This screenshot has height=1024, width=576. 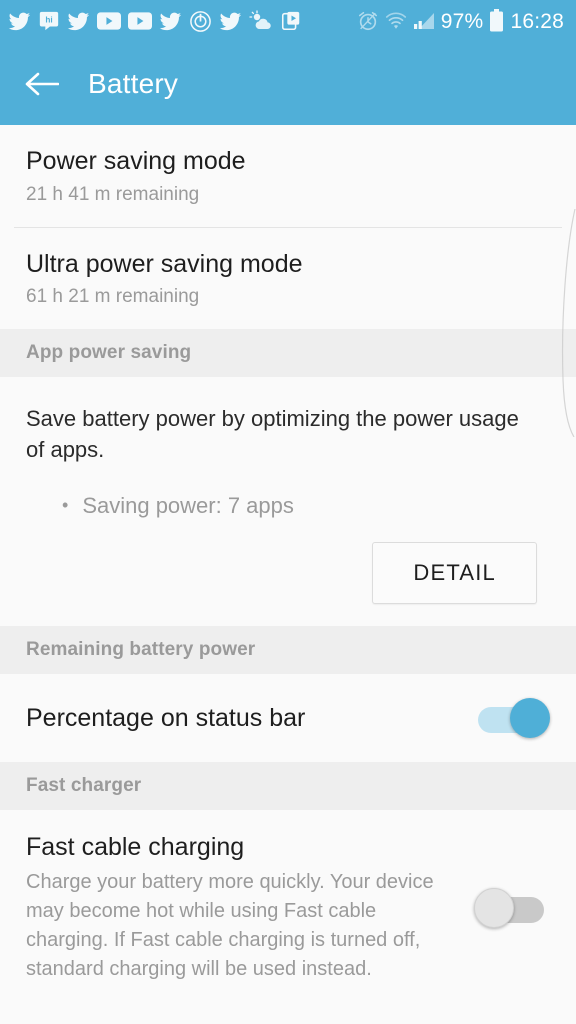 What do you see at coordinates (166, 718) in the screenshot?
I see `percentage-on-status-bar-label: Percentage on status bar` at bounding box center [166, 718].